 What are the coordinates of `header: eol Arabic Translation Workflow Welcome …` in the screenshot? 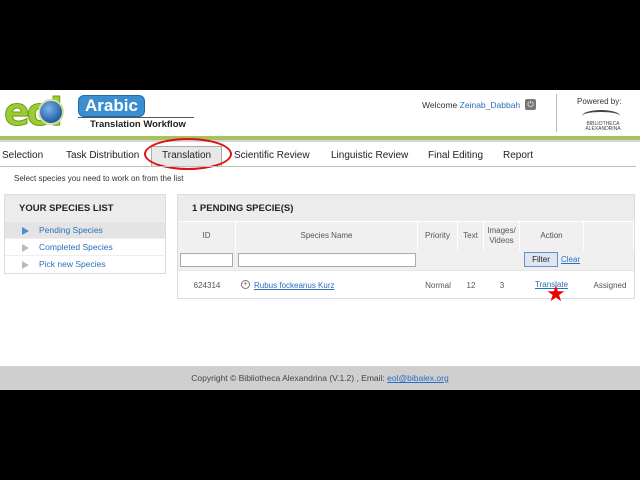 It's located at (320, 114).